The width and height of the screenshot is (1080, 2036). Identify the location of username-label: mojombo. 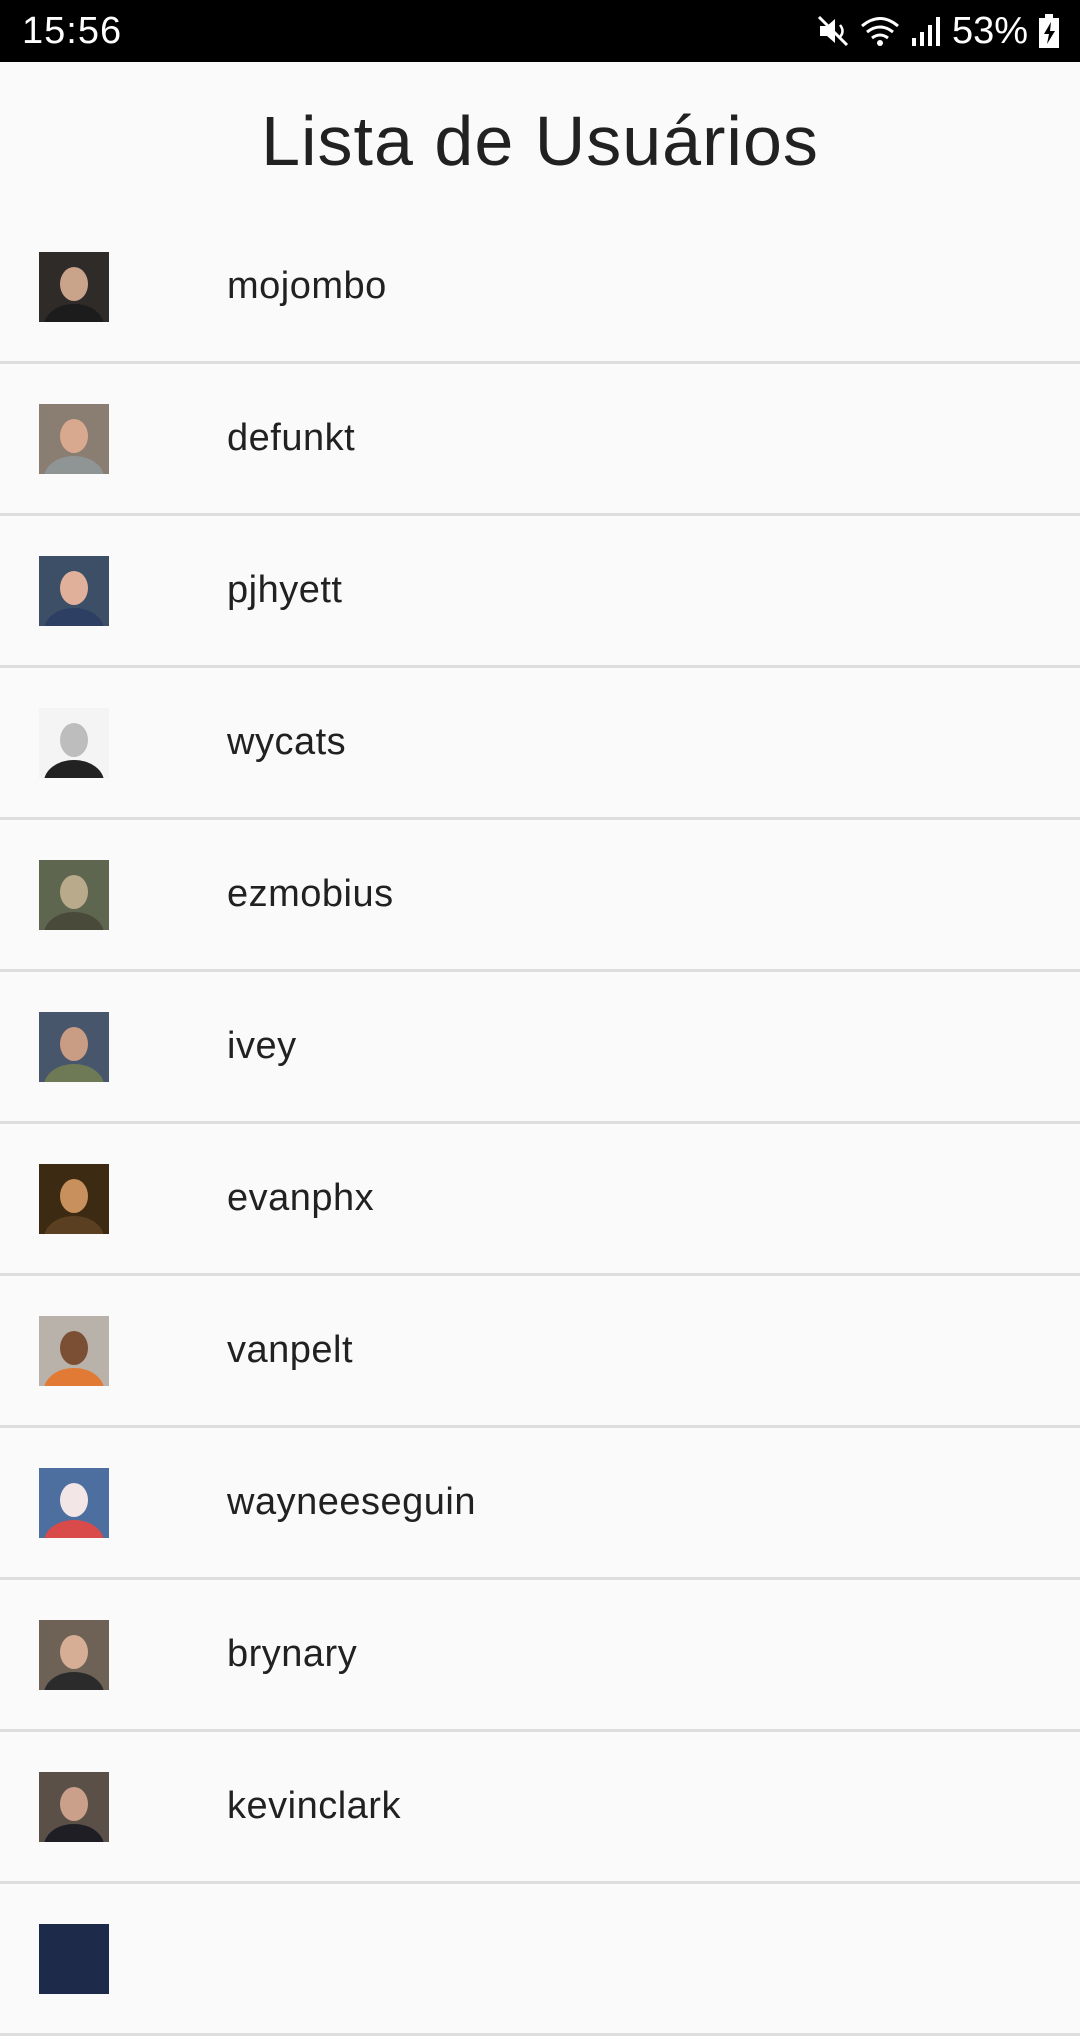
(307, 286).